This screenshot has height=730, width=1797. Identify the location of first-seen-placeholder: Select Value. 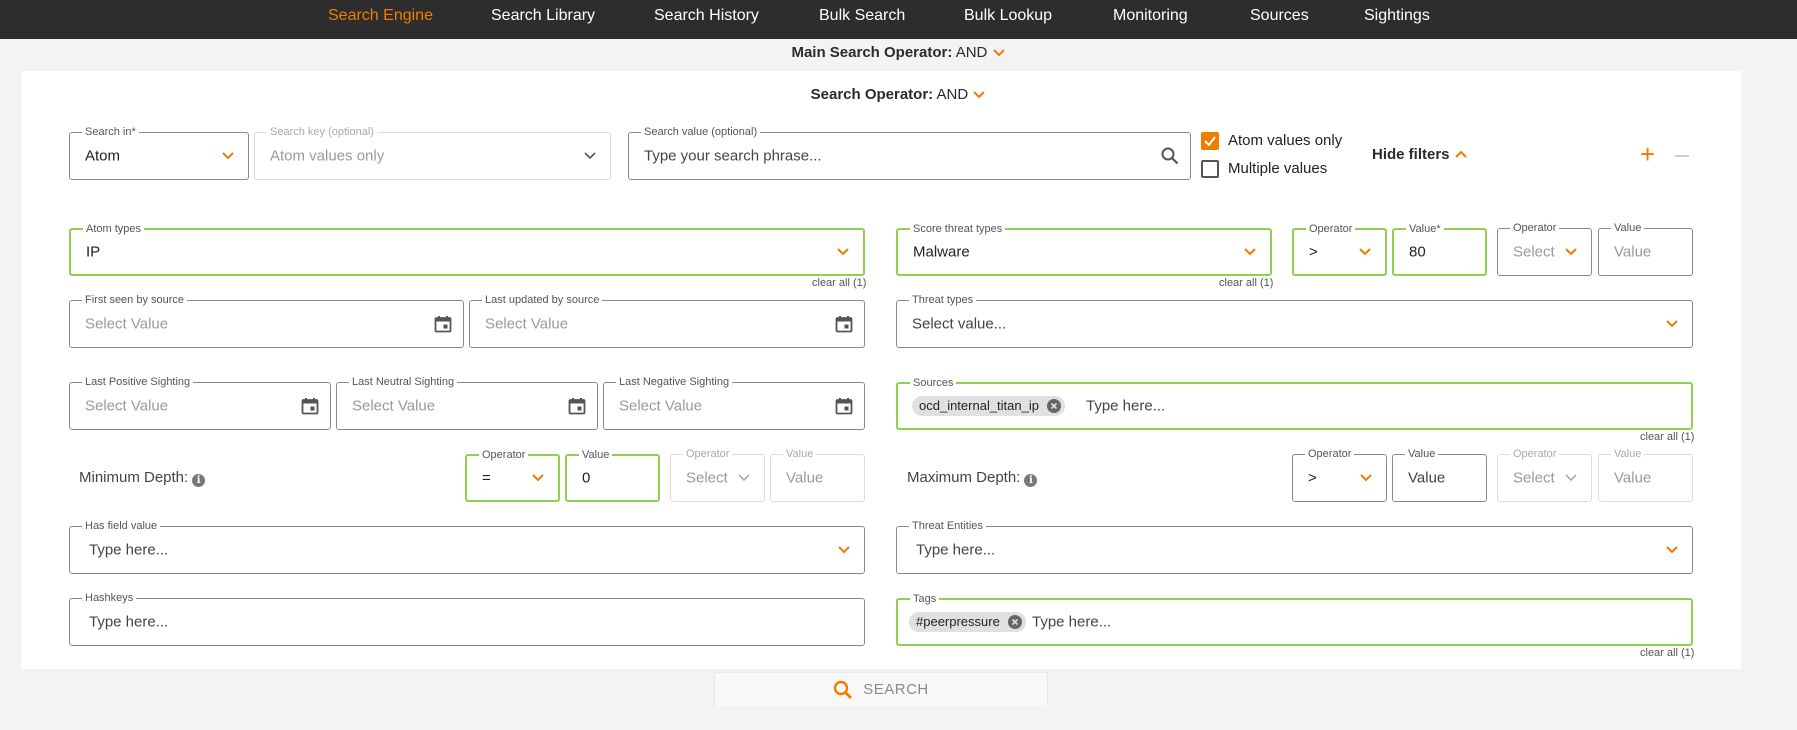
(127, 324).